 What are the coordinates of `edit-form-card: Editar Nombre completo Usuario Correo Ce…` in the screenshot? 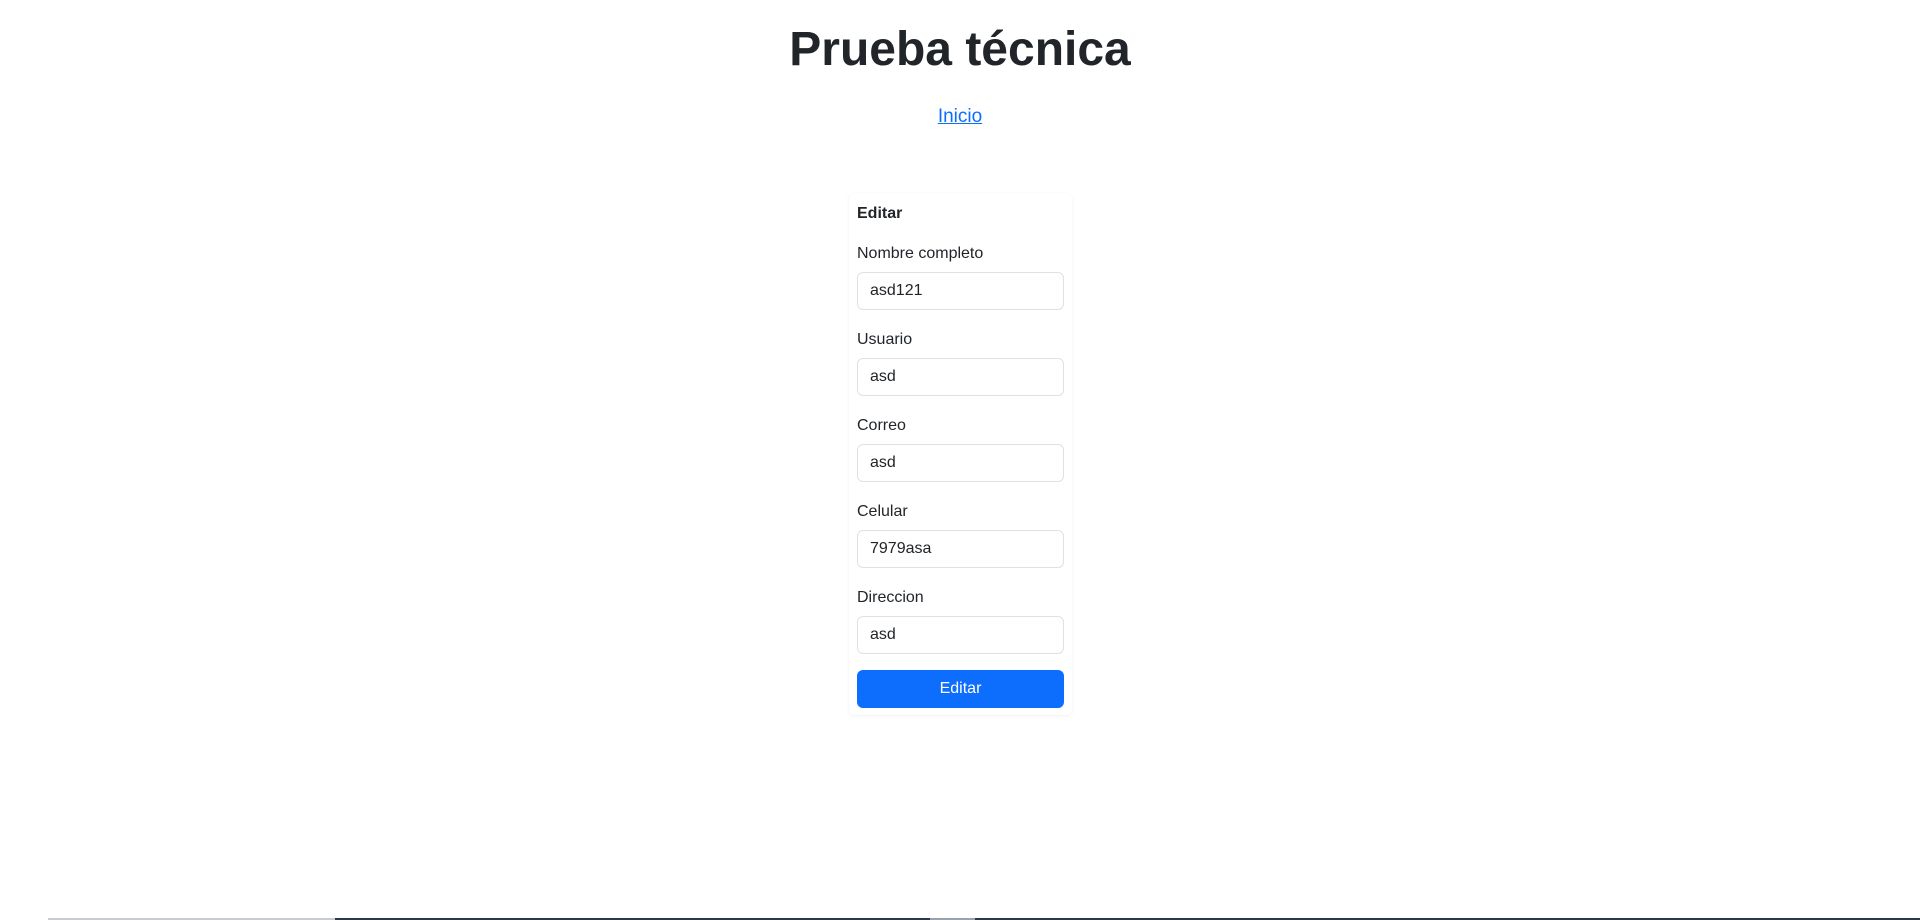 It's located at (960, 454).